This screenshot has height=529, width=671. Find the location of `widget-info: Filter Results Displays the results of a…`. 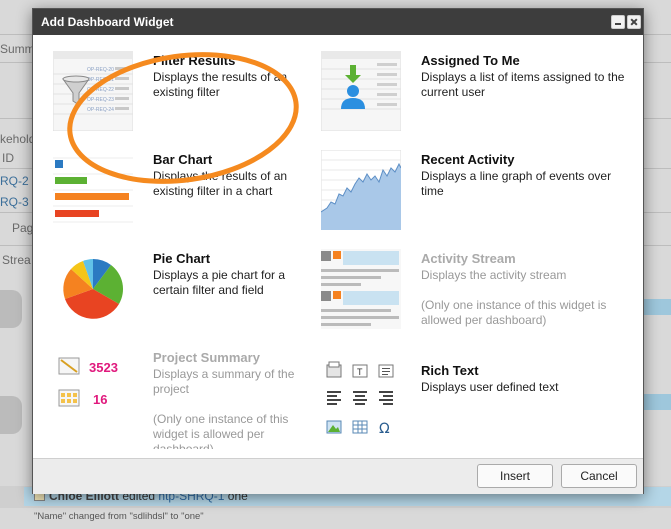

widget-info: Filter Results Displays the results of a… is located at coordinates (228, 76).